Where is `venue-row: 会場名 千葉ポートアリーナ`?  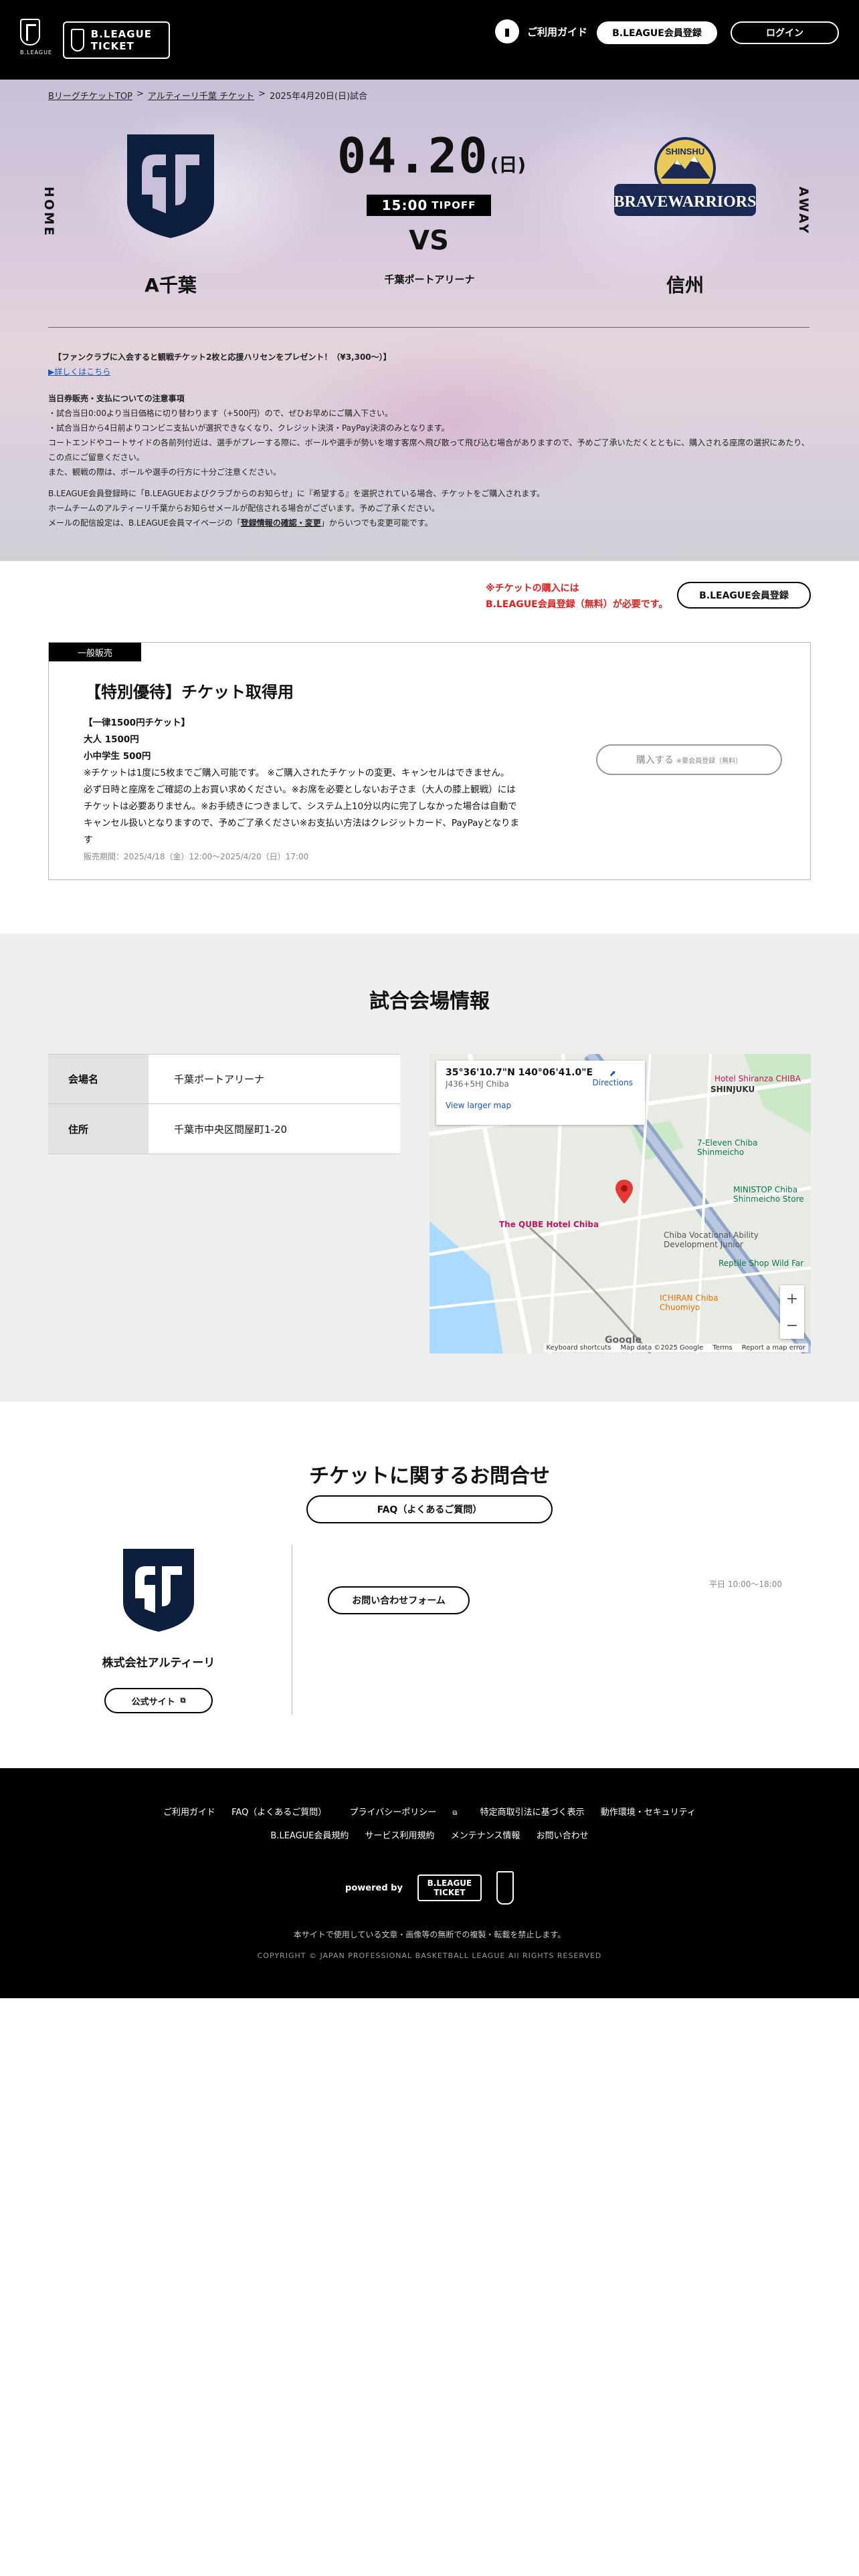 venue-row: 会場名 千葉ポートアリーナ is located at coordinates (224, 1079).